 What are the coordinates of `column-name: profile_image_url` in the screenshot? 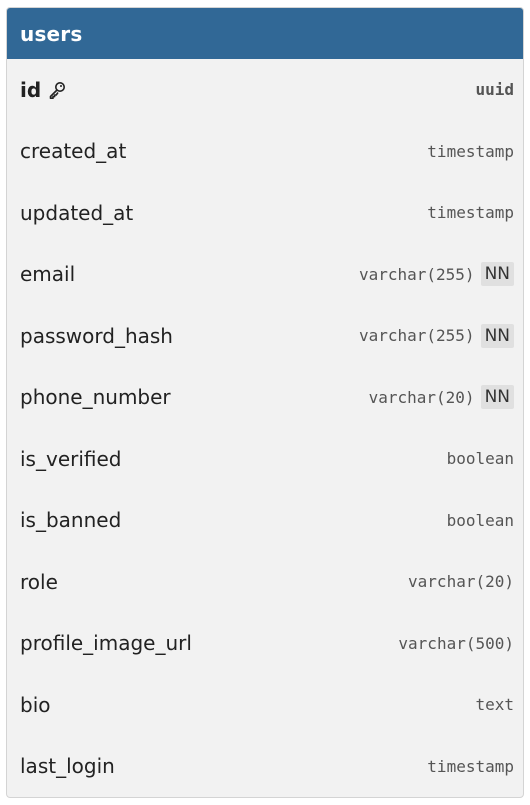 It's located at (106, 643).